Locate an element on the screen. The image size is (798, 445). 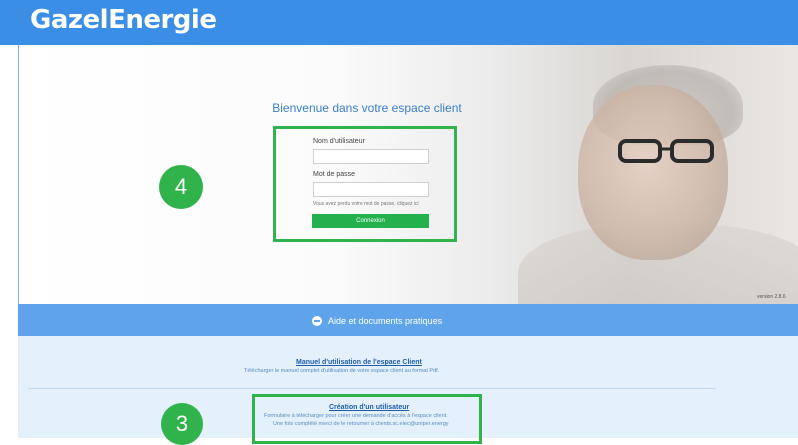
username-label: Nom d'utilisateur is located at coordinates (339, 141).